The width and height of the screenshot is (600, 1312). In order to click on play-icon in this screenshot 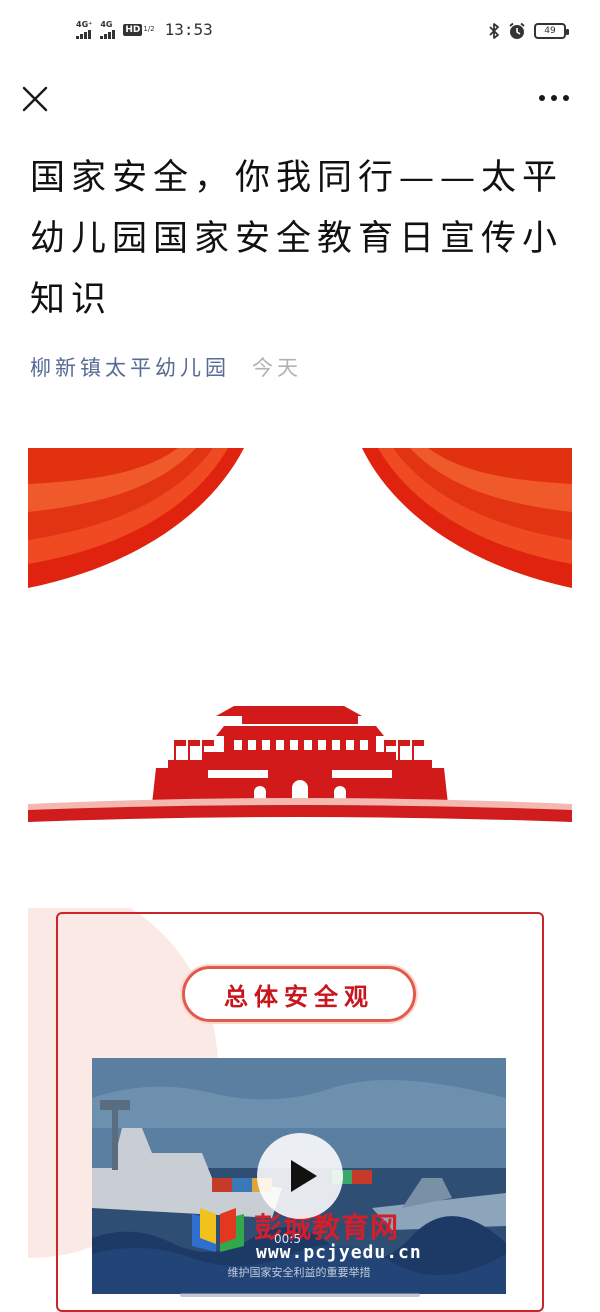, I will do `click(304, 1176)`.